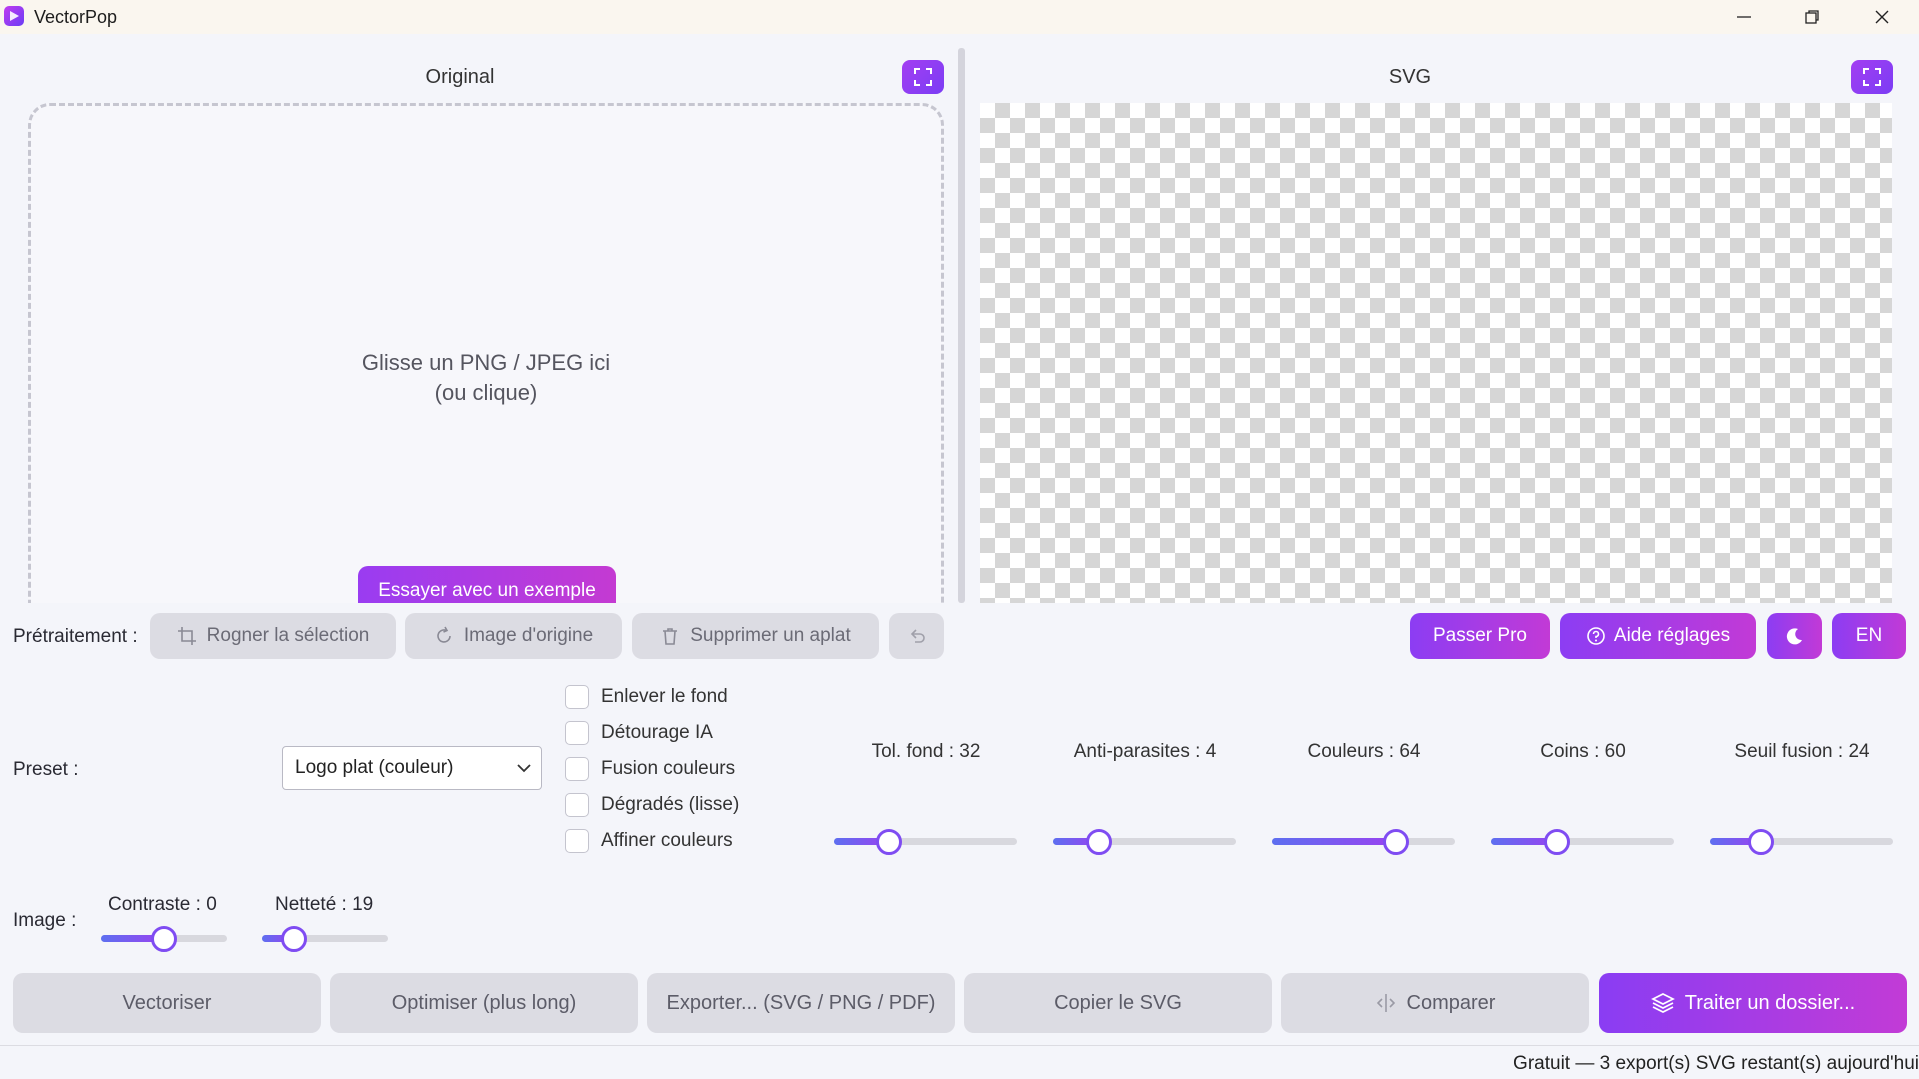  What do you see at coordinates (1145, 751) in the screenshot?
I see `slider-label-denoise: Anti-parasites : 4` at bounding box center [1145, 751].